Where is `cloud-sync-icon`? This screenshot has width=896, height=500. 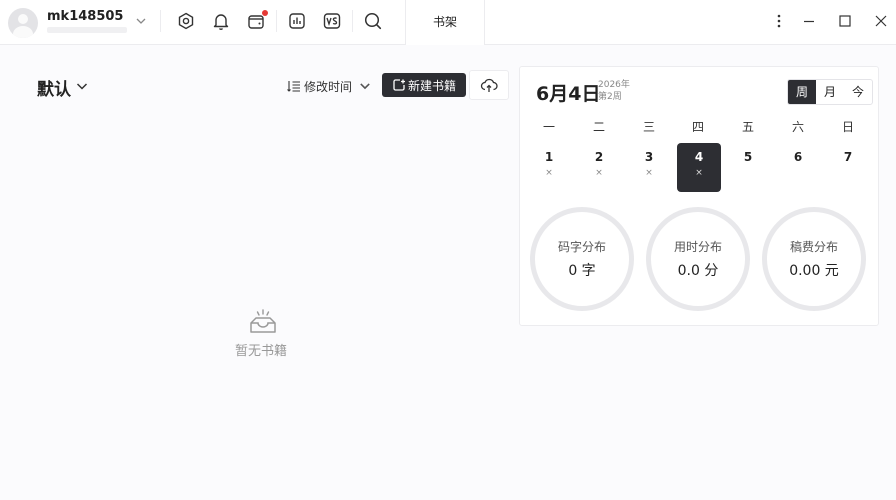 cloud-sync-icon is located at coordinates (489, 85).